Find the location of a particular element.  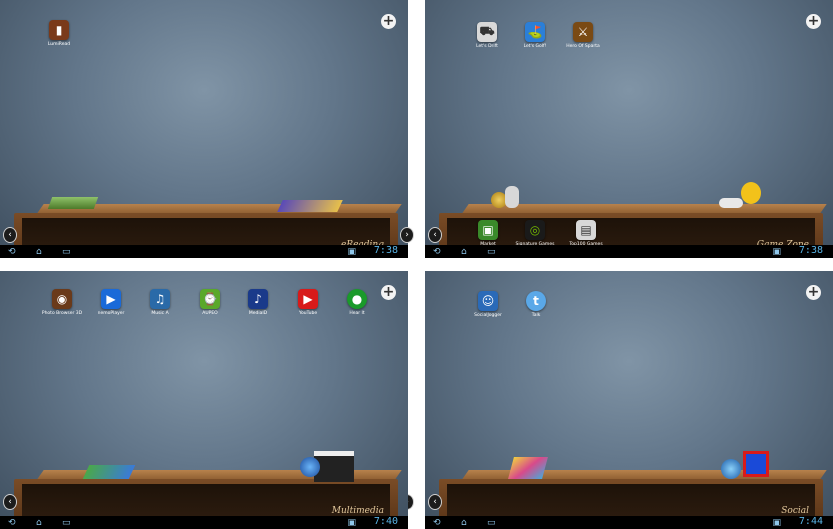

app-hero-of-sparta: ⚔ Hero Of Sparta is located at coordinates (583, 35).